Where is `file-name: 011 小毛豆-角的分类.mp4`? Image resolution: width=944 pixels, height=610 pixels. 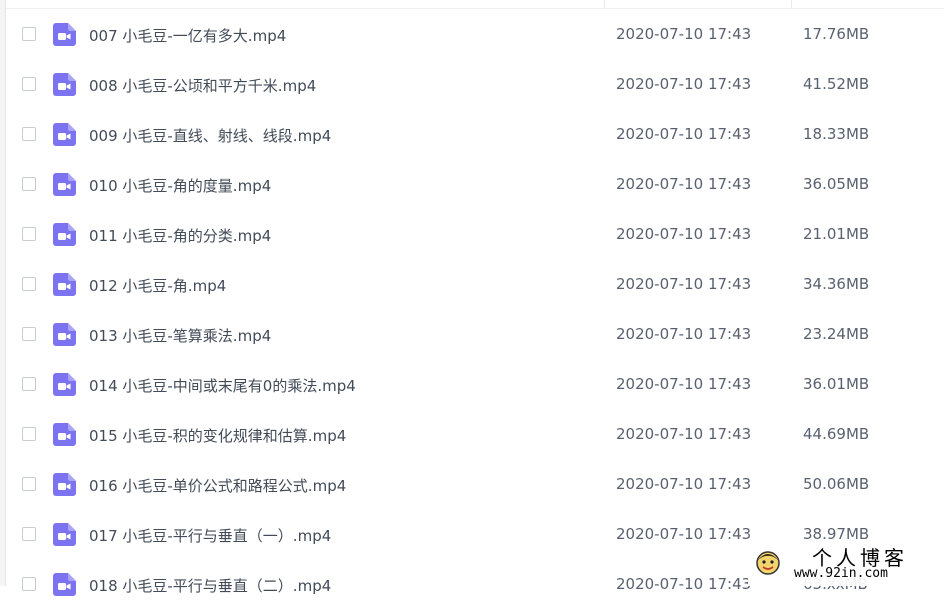 file-name: 011 小毛豆-角的分类.mp4 is located at coordinates (180, 235).